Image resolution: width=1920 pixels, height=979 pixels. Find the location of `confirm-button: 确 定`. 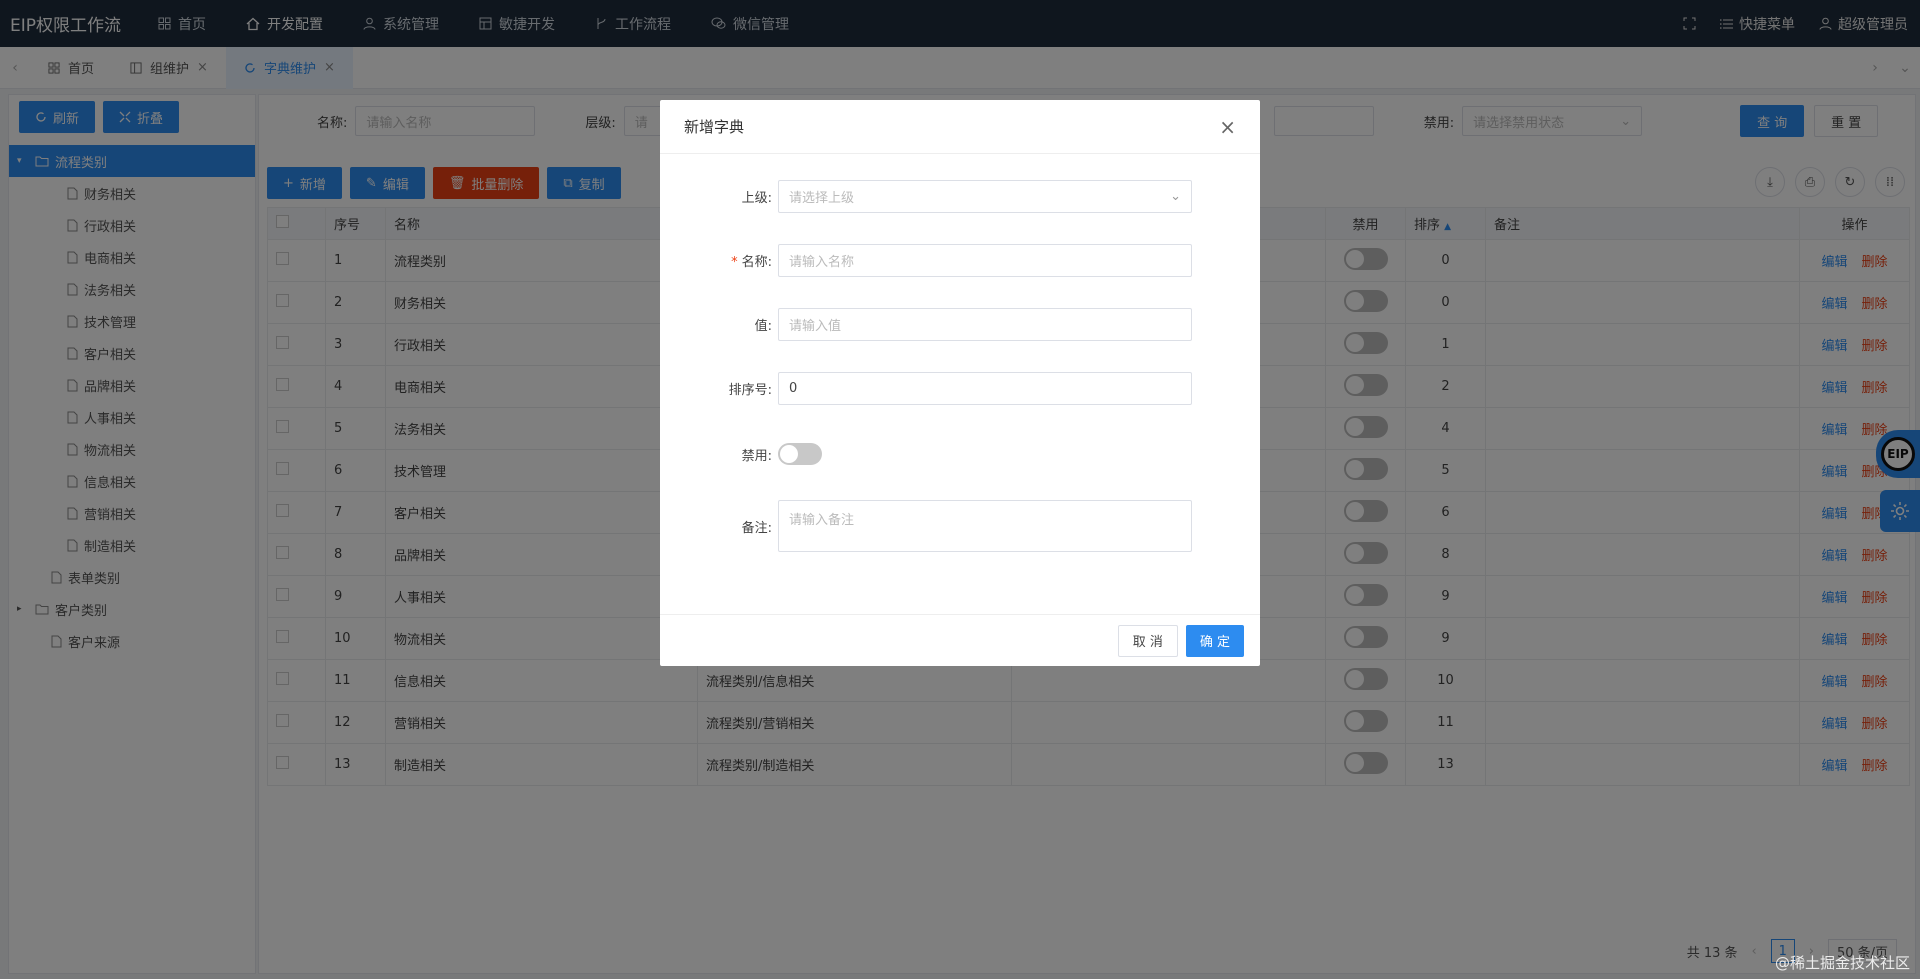

confirm-button: 确 定 is located at coordinates (1214, 640).